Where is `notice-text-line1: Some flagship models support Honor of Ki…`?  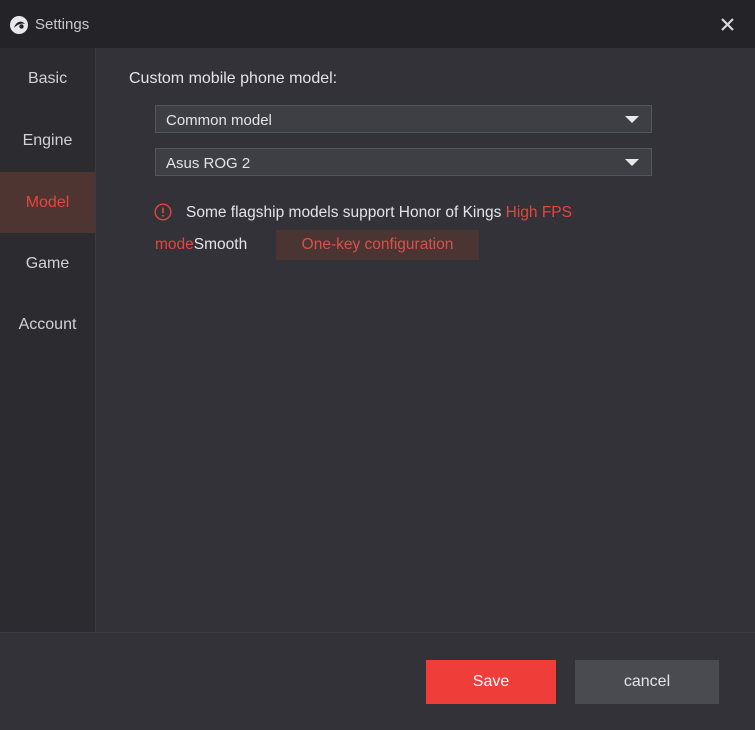
notice-text-line1: Some flagship models support Honor of Ki… is located at coordinates (379, 213).